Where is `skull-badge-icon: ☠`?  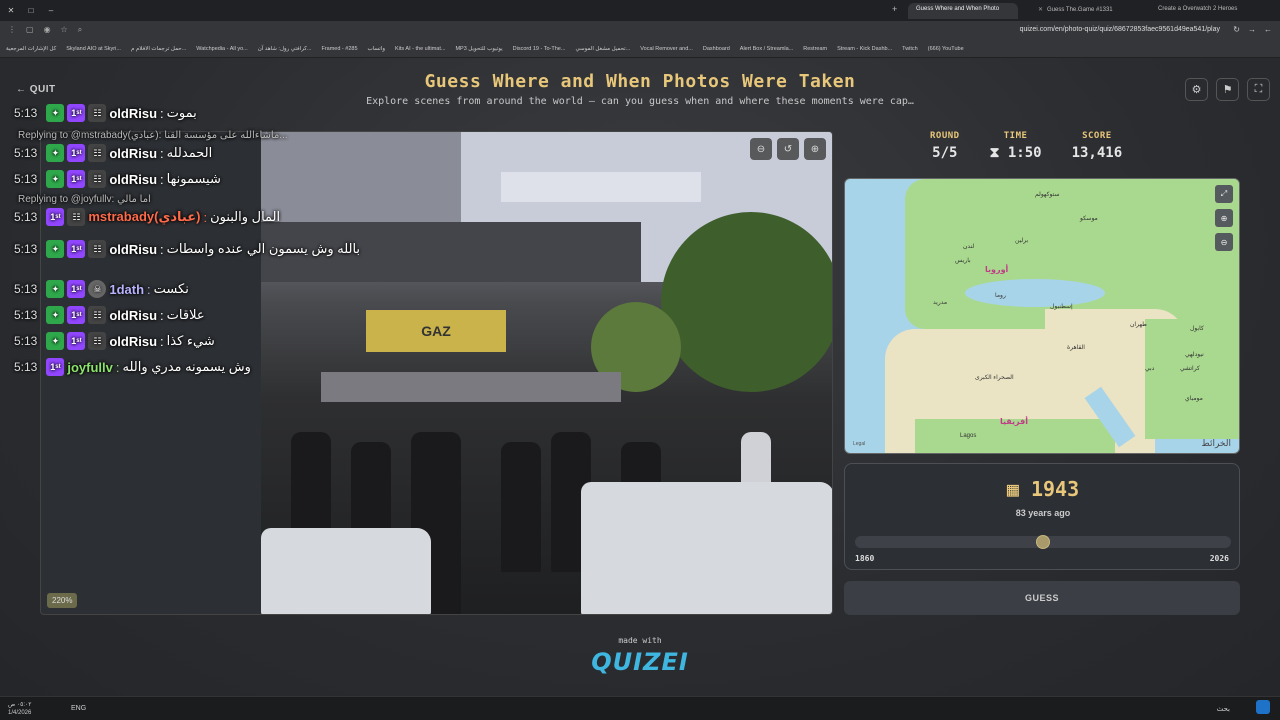 skull-badge-icon: ☠ is located at coordinates (97, 289).